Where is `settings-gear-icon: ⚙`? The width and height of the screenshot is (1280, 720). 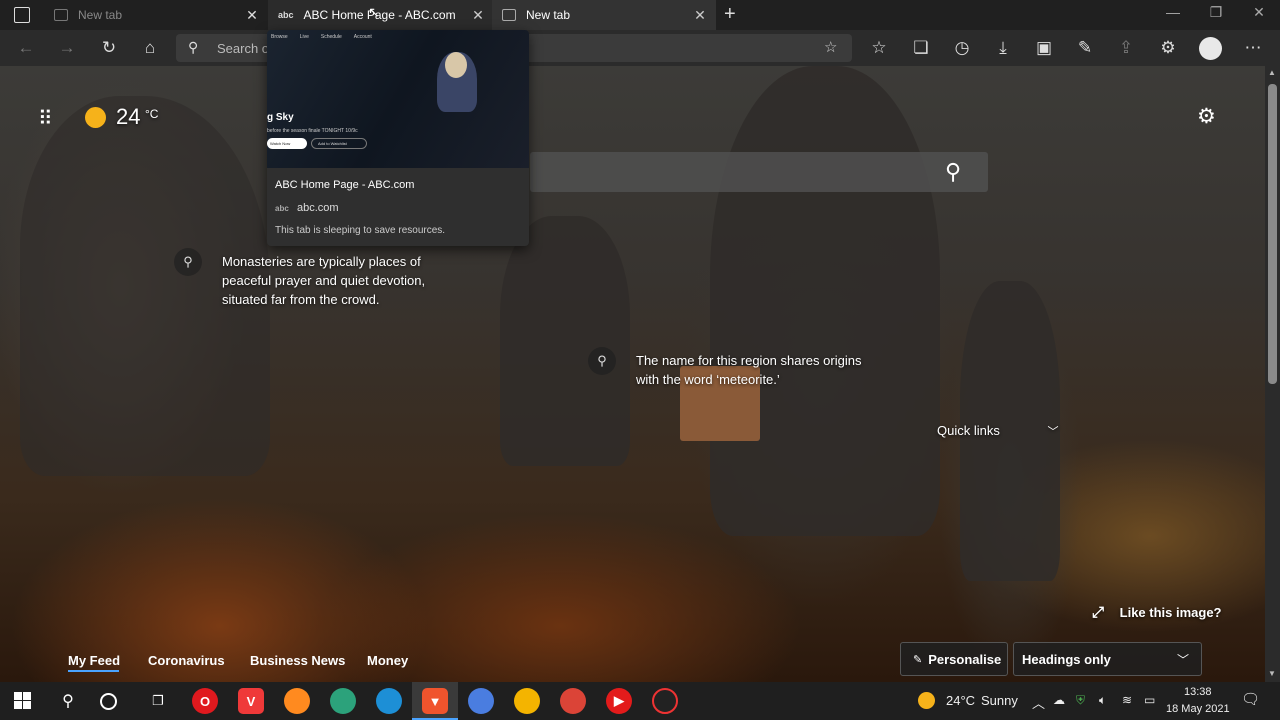 settings-gear-icon: ⚙ is located at coordinates (1206, 116).